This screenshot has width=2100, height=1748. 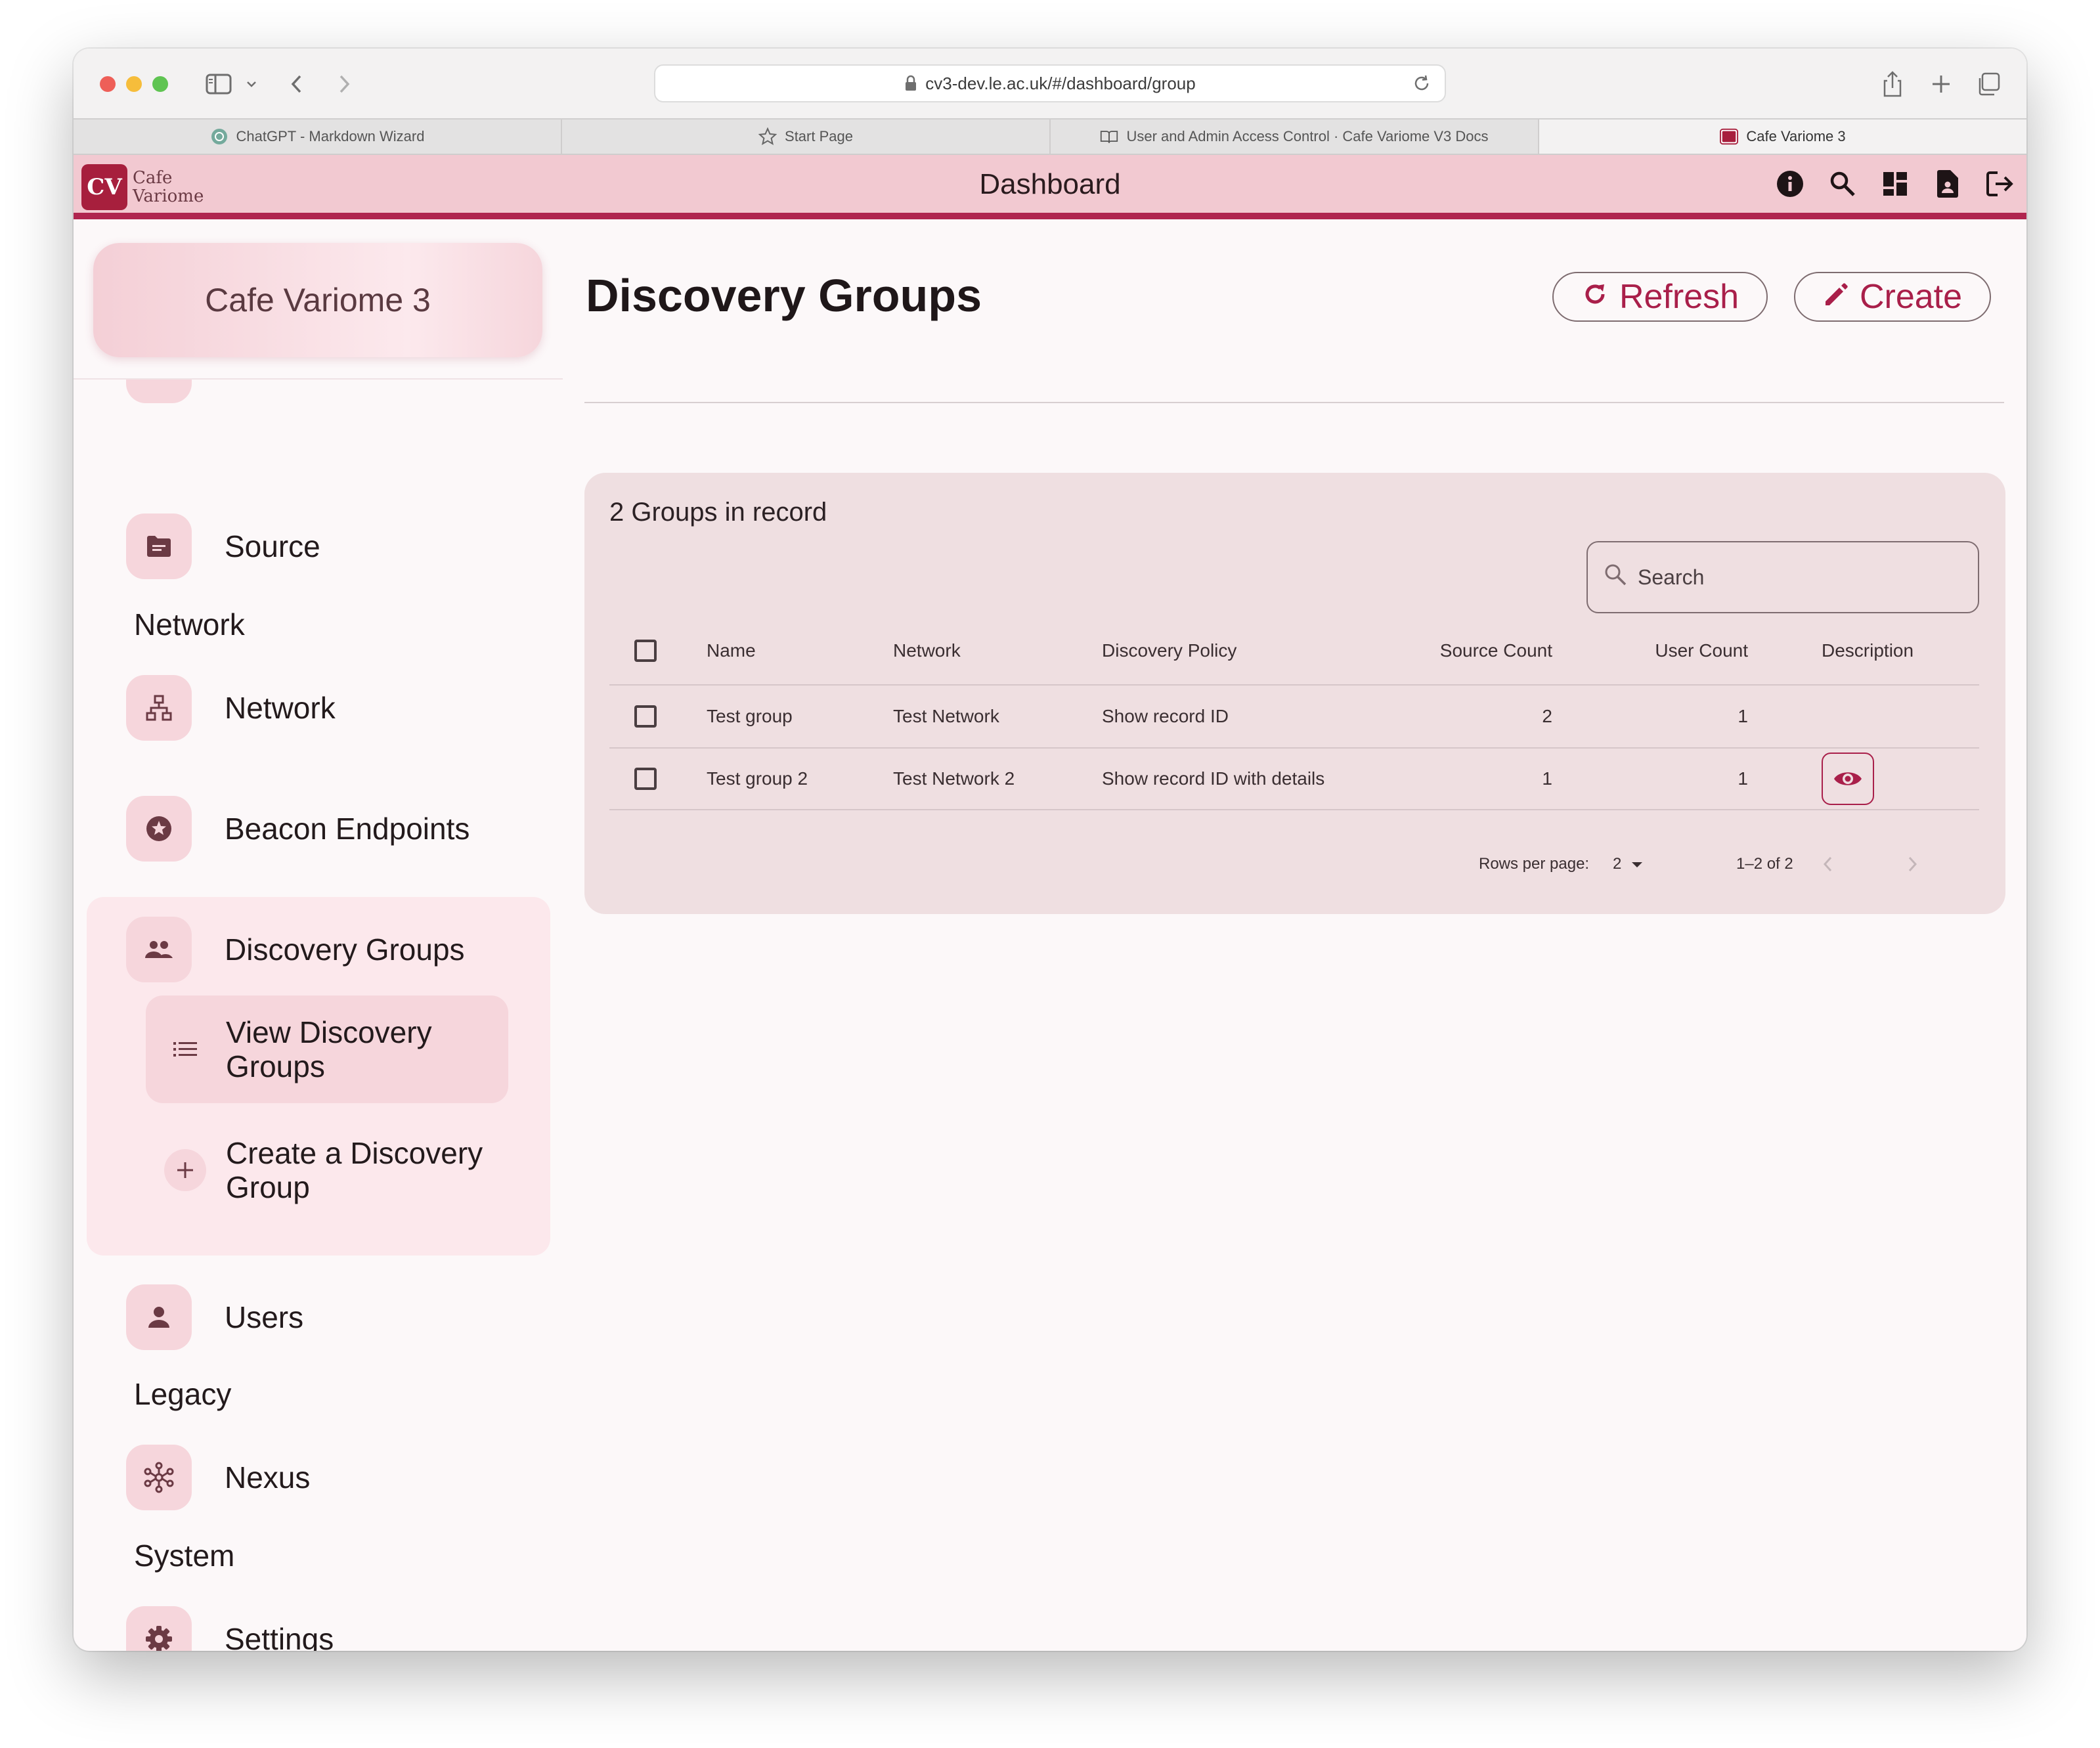 I want to click on refresh-button: Refresh, so click(x=1660, y=297).